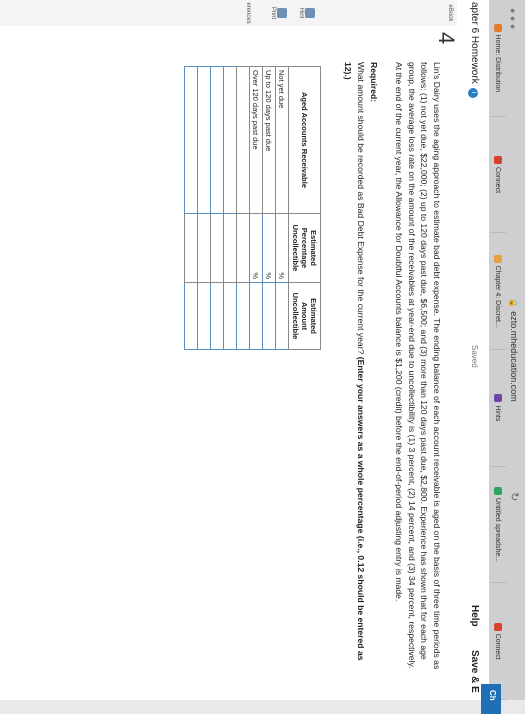 The height and width of the screenshot is (714, 525). What do you see at coordinates (474, 616) in the screenshot?
I see `help-button: Help` at bounding box center [474, 616].